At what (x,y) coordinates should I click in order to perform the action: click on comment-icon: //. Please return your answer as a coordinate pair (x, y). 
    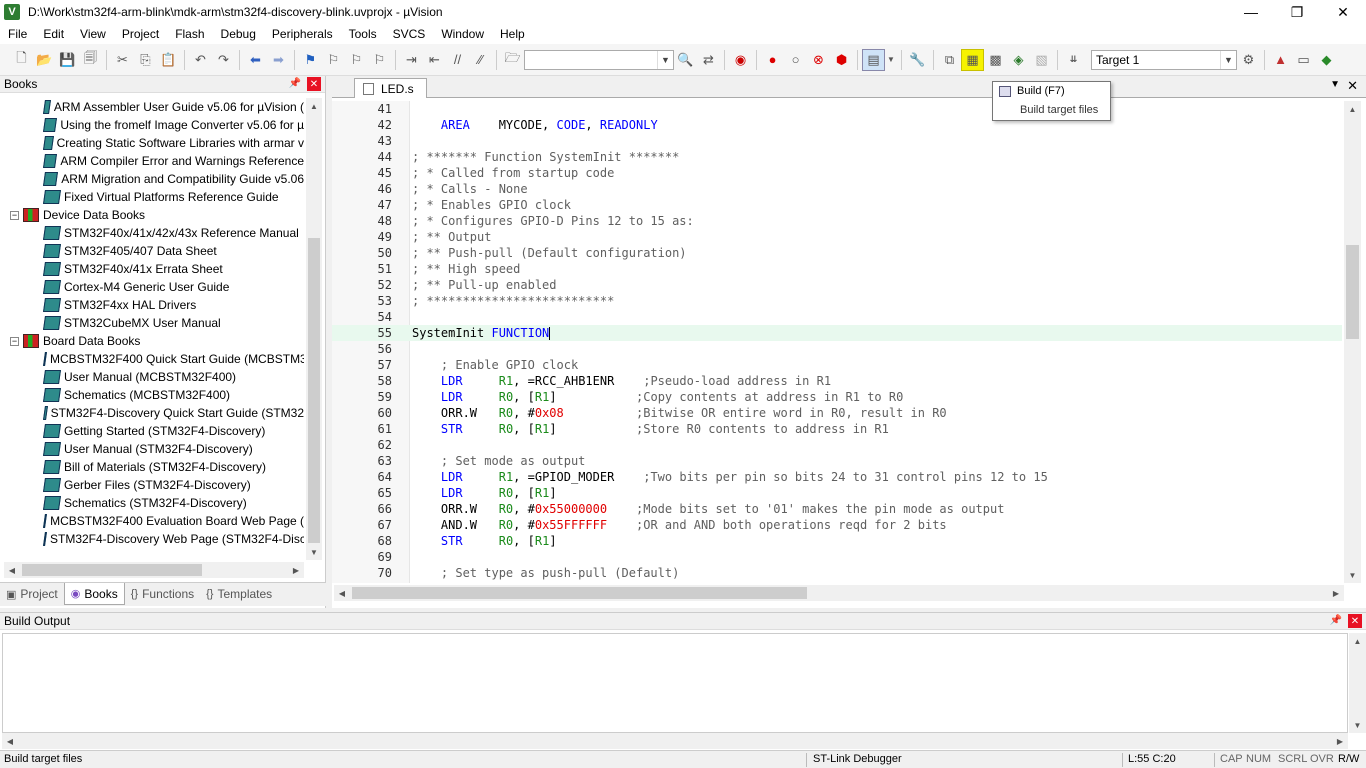
    Looking at the image, I should click on (457, 60).